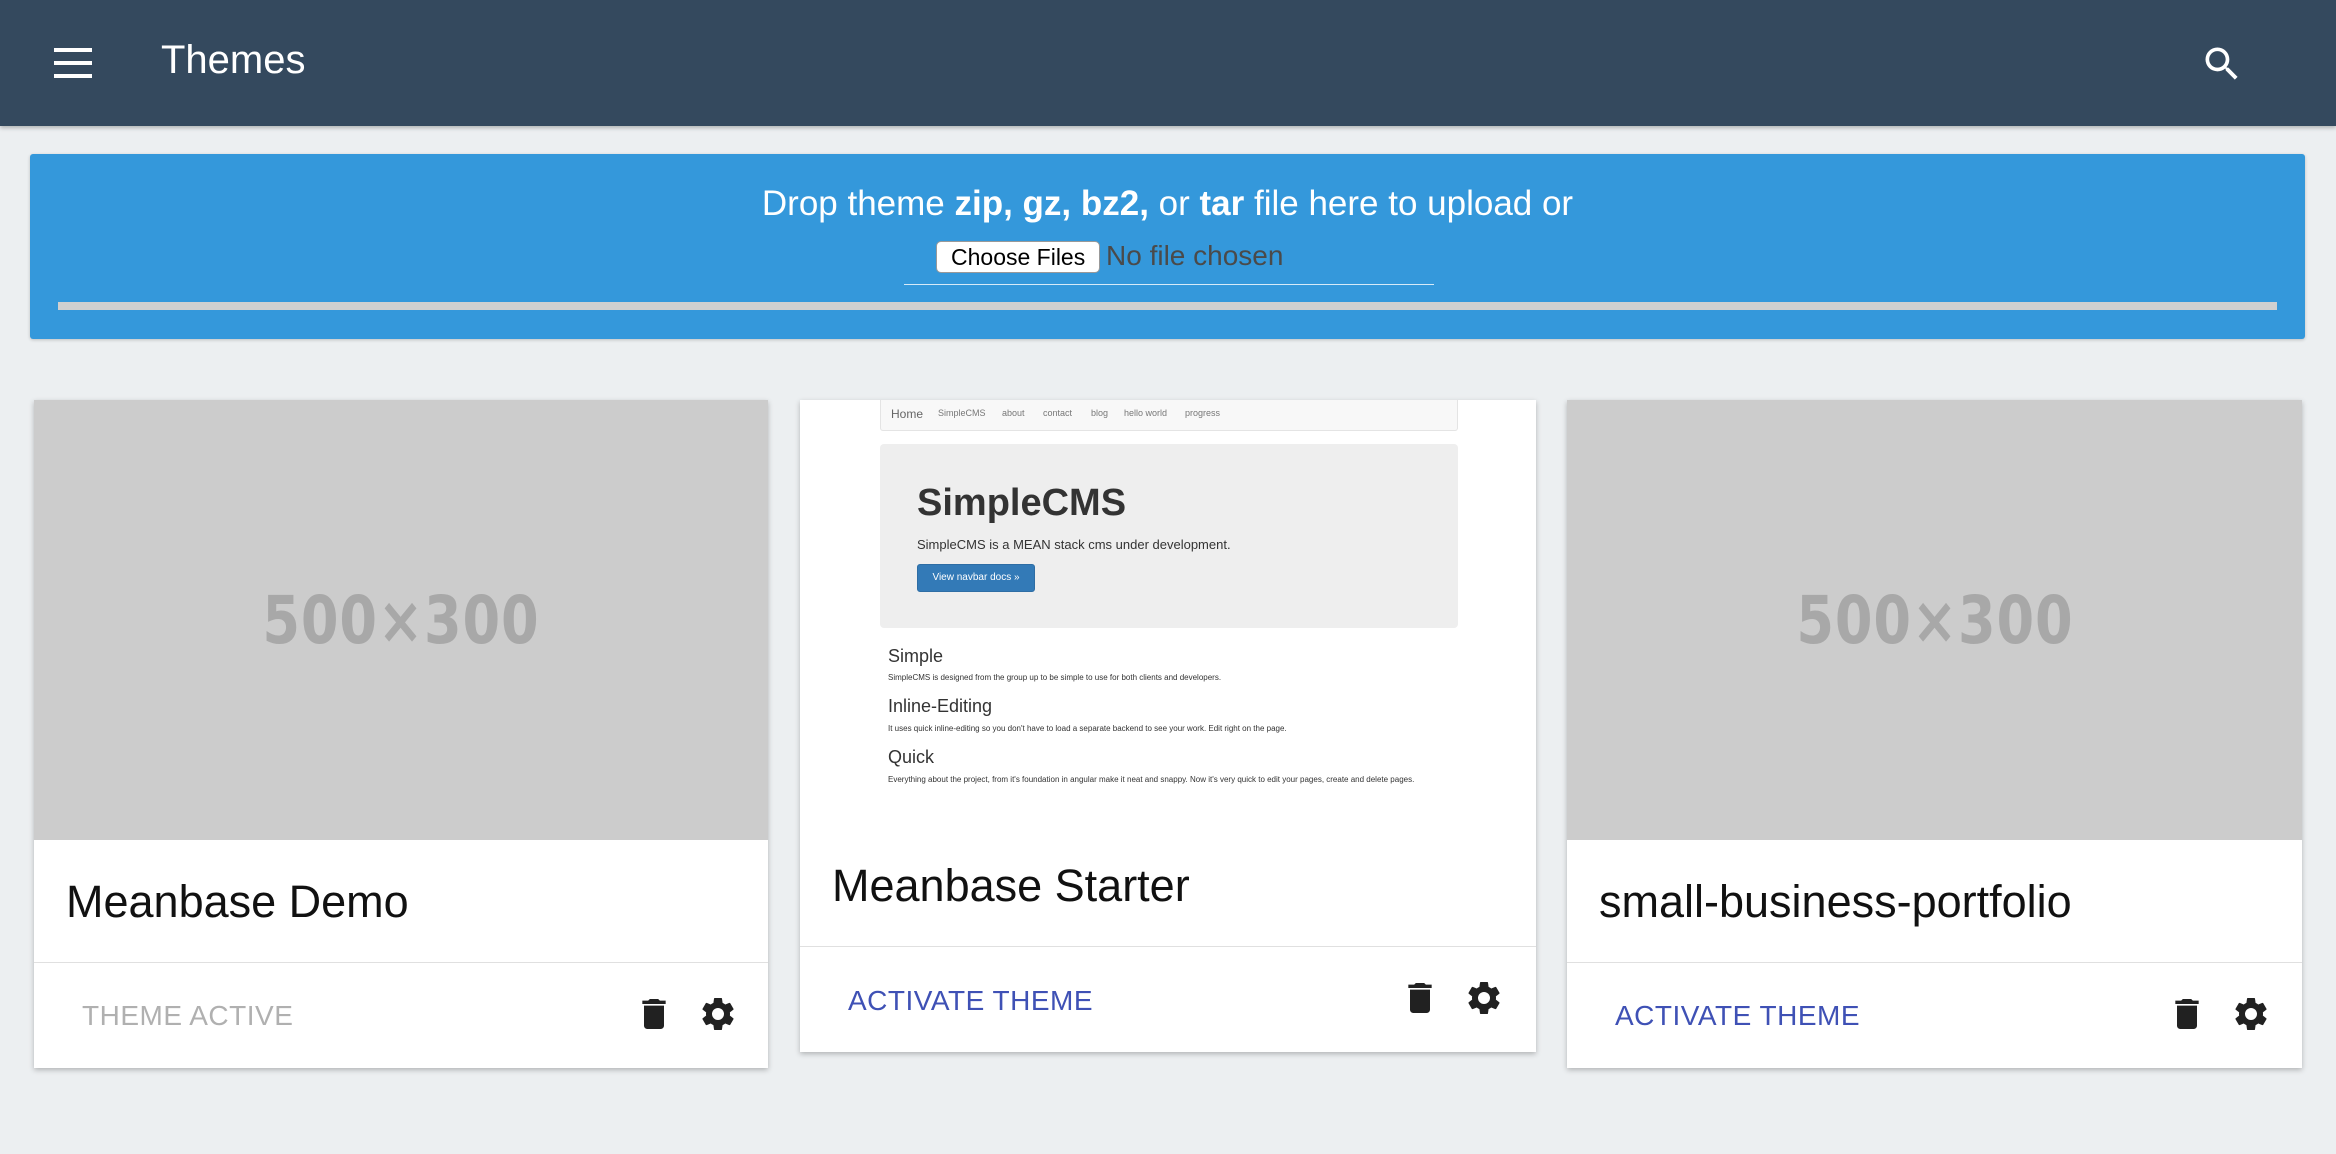 Image resolution: width=2336 pixels, height=1154 pixels. Describe the element at coordinates (233, 60) in the screenshot. I see `page-title: Themes` at that location.